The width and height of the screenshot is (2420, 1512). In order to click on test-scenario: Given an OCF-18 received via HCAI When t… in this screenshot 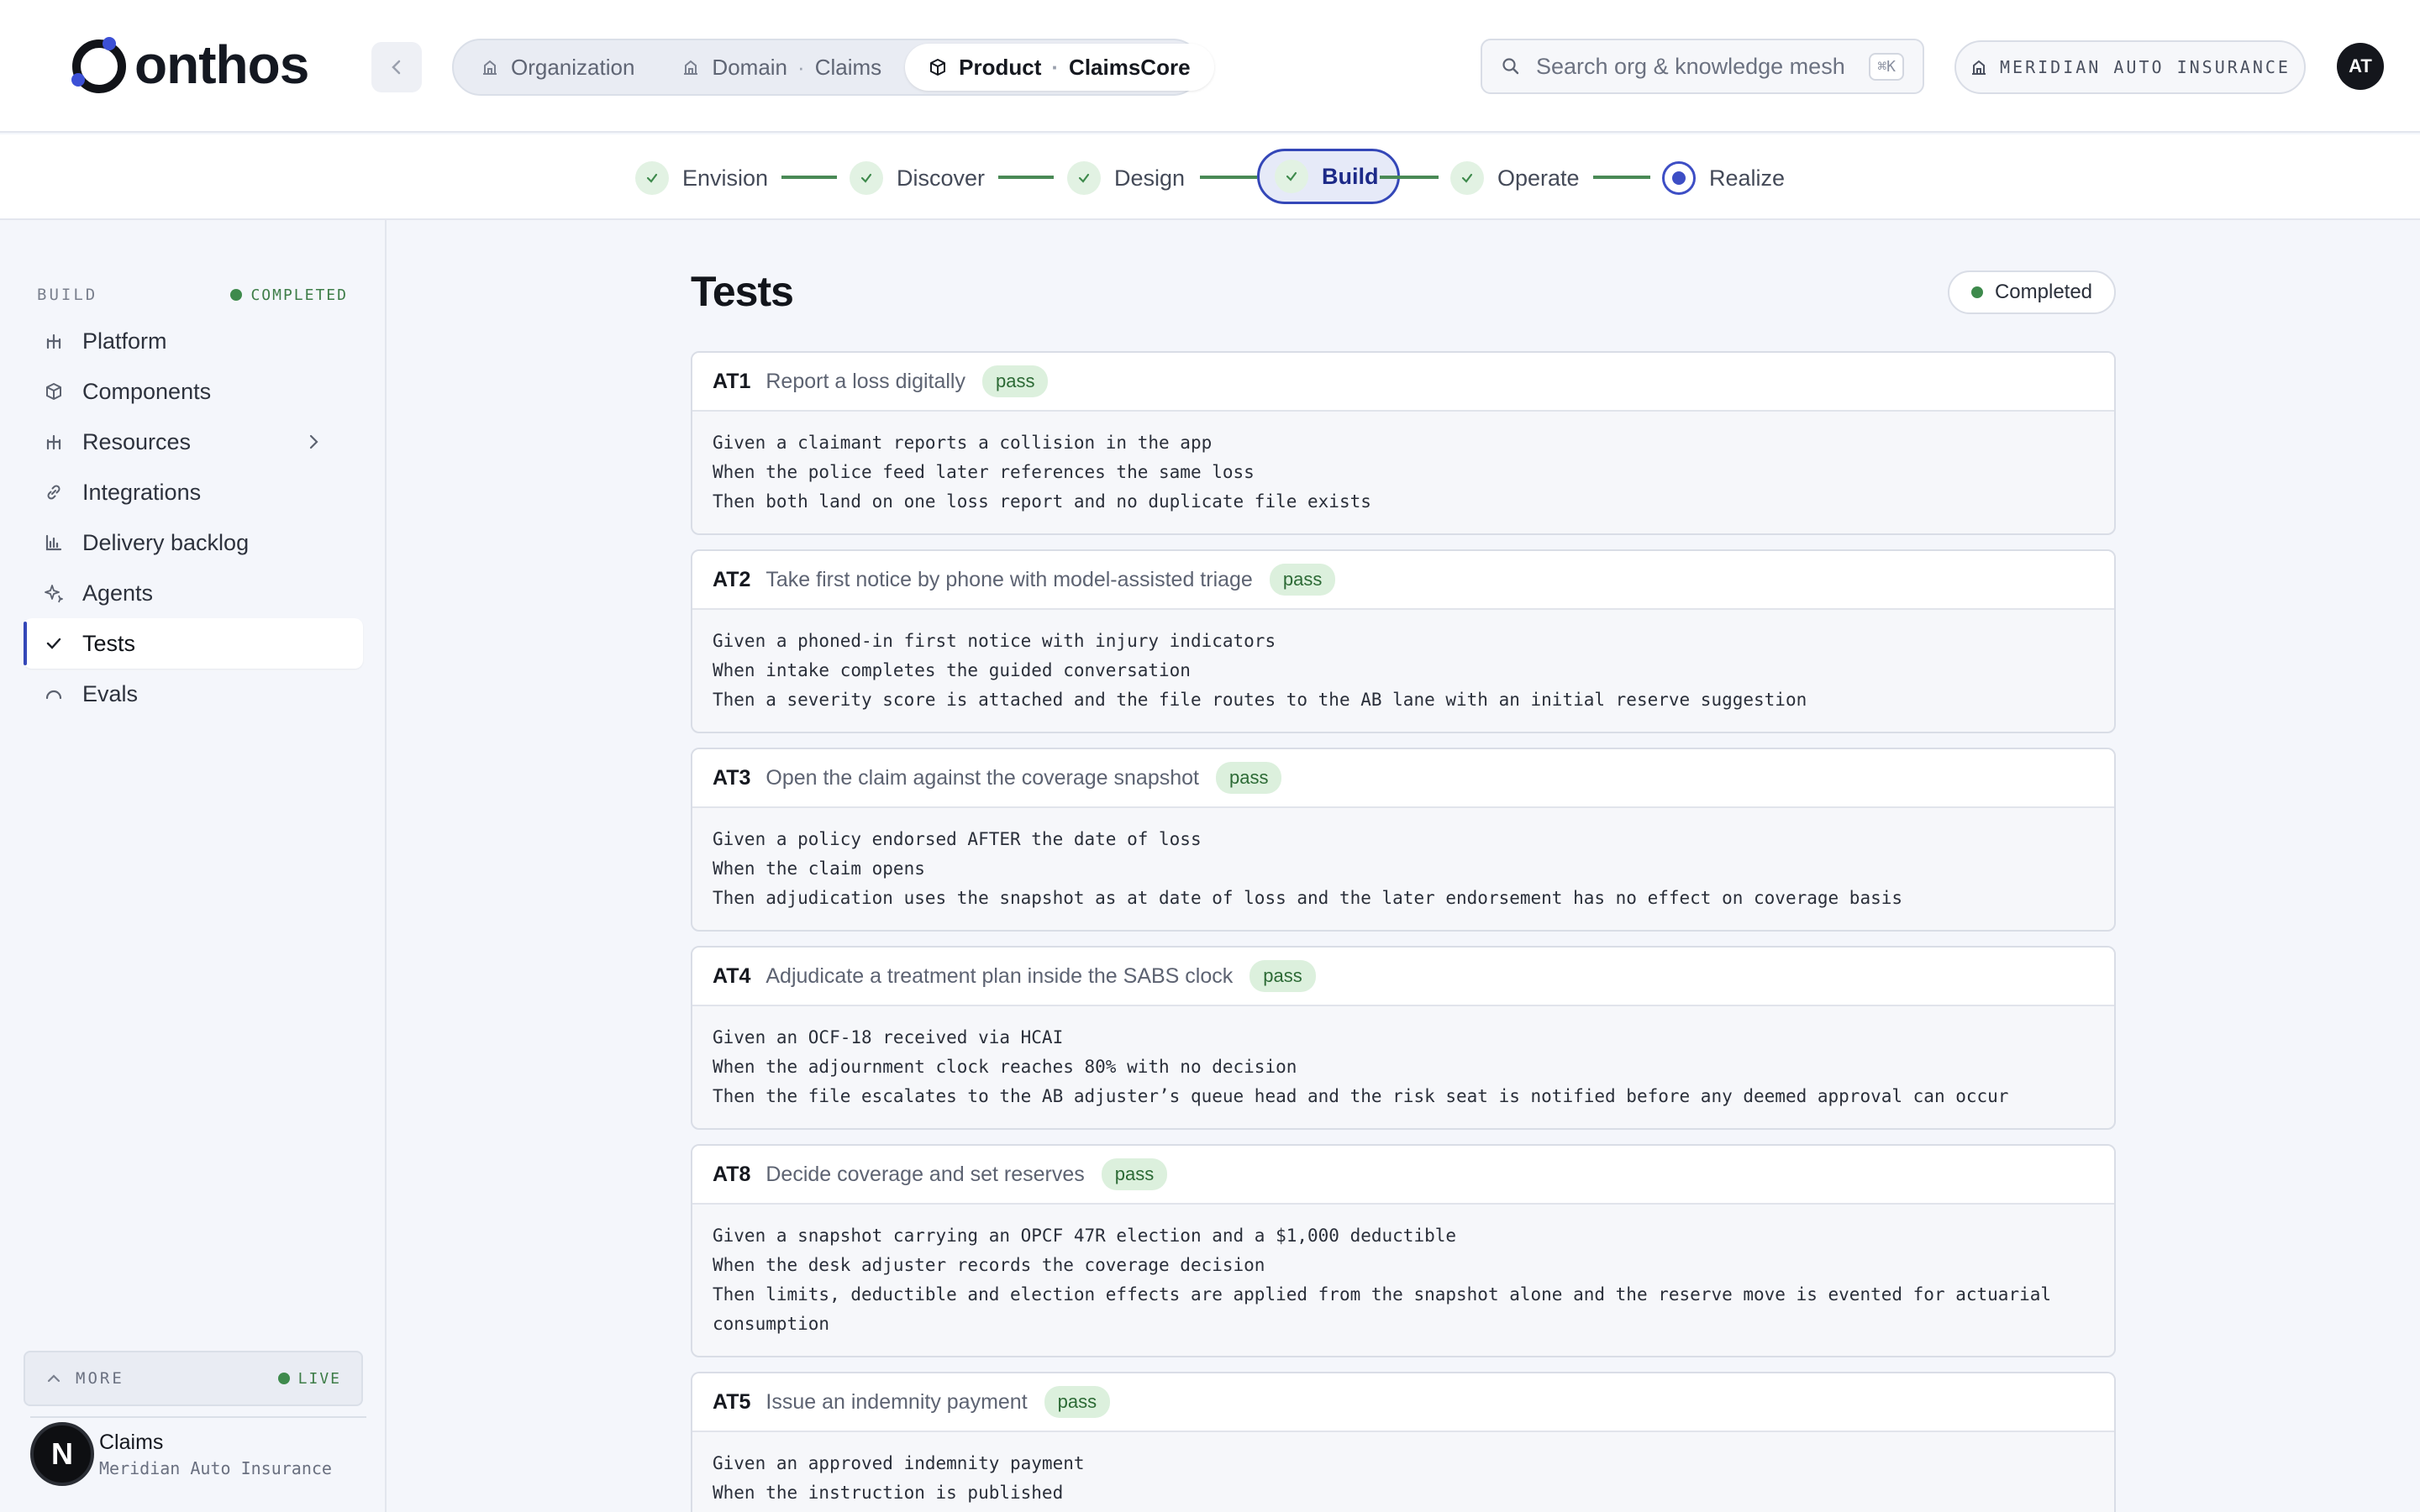, I will do `click(1403, 1067)`.